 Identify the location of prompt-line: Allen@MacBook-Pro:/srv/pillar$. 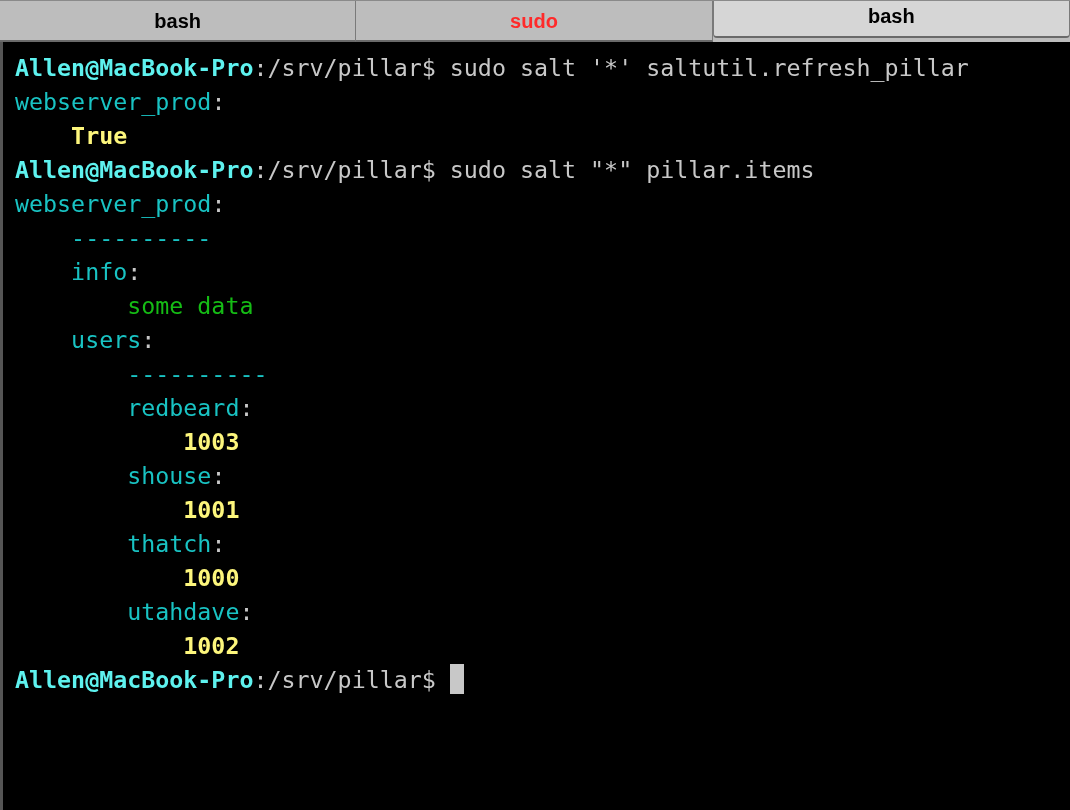
(226, 679).